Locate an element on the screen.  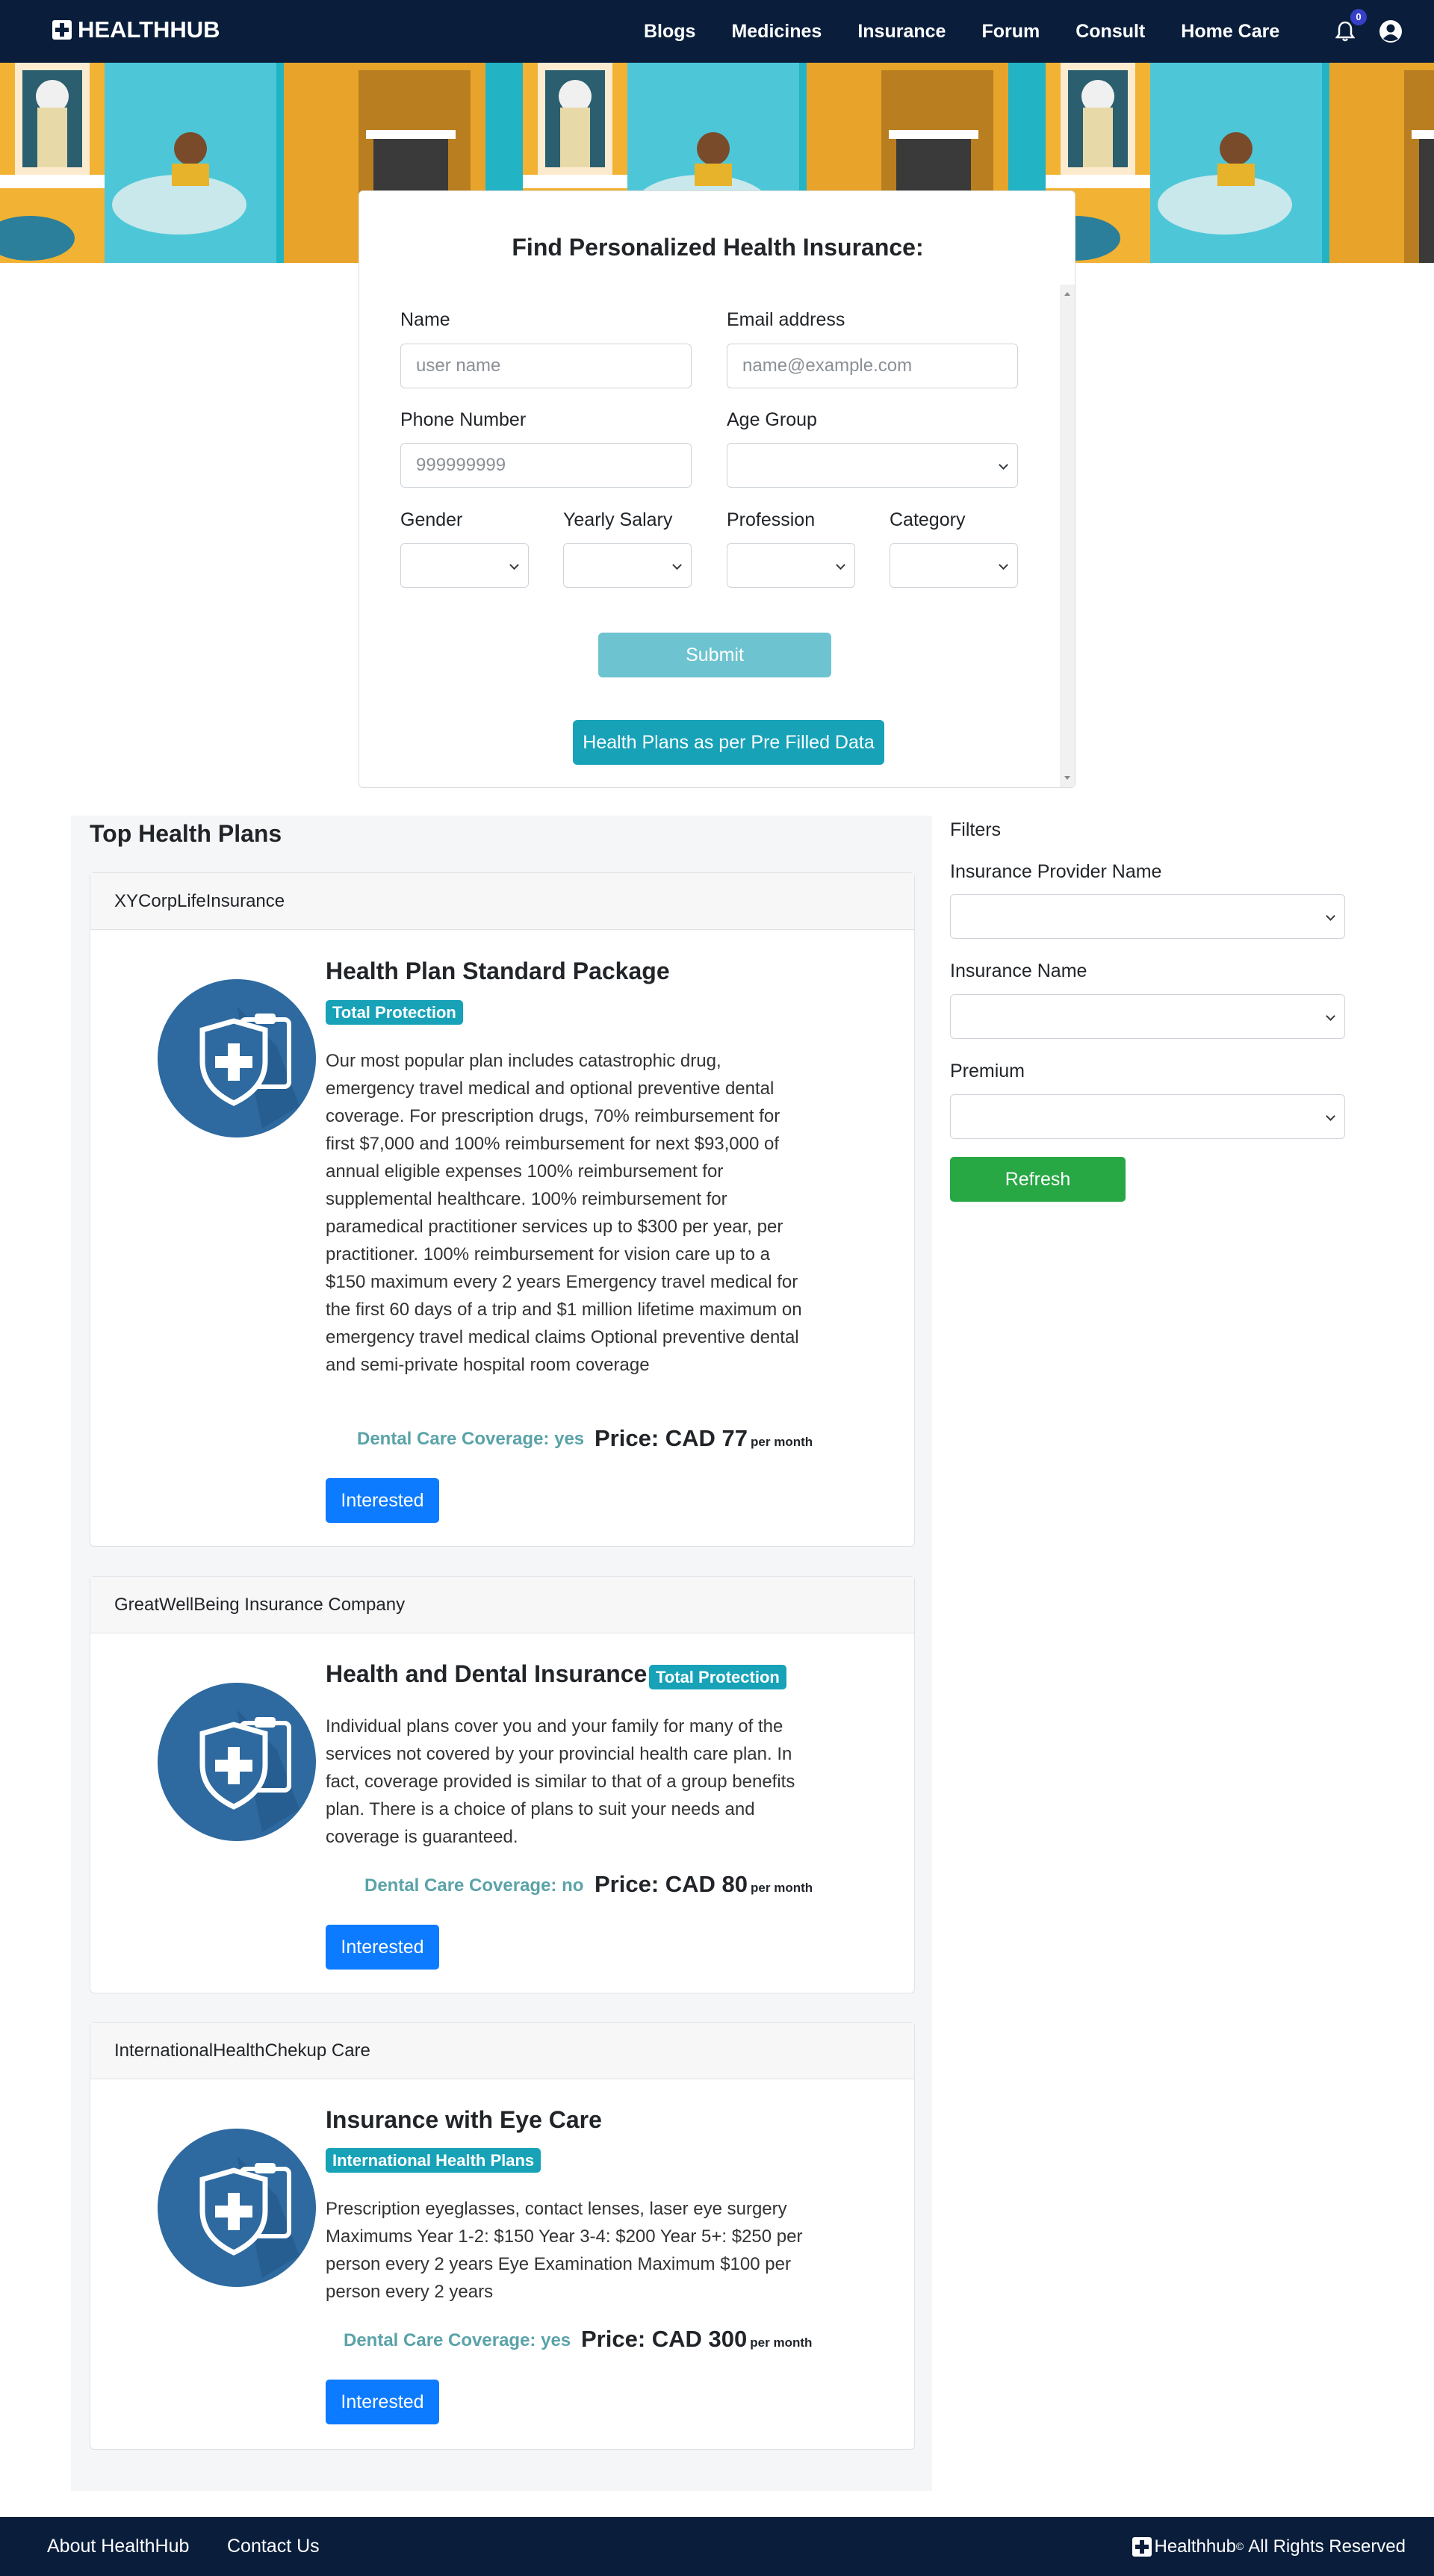
plan-provider: GreatWellBeing Insurance Company is located at coordinates (502, 1605).